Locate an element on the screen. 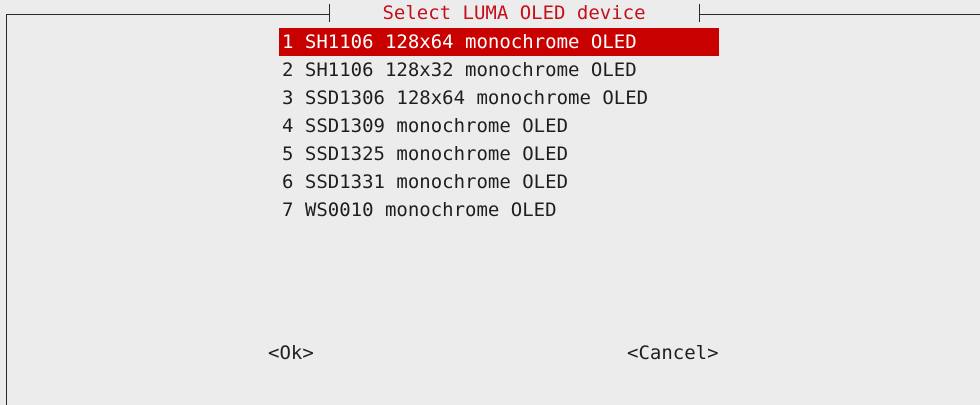  menu-item-sh1106-128x32: 2 SH1106 128x32 monochrome OLED is located at coordinates (499, 70).